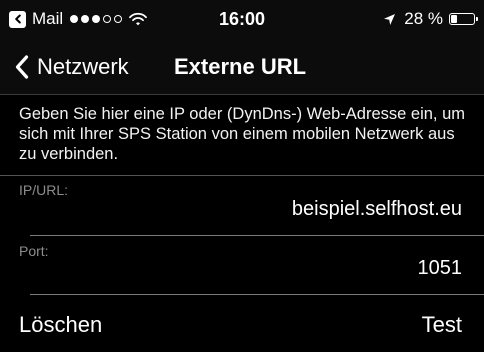 The width and height of the screenshot is (484, 352). I want to click on ip-url-field: beispiel.selfhost.eu, so click(377, 209).